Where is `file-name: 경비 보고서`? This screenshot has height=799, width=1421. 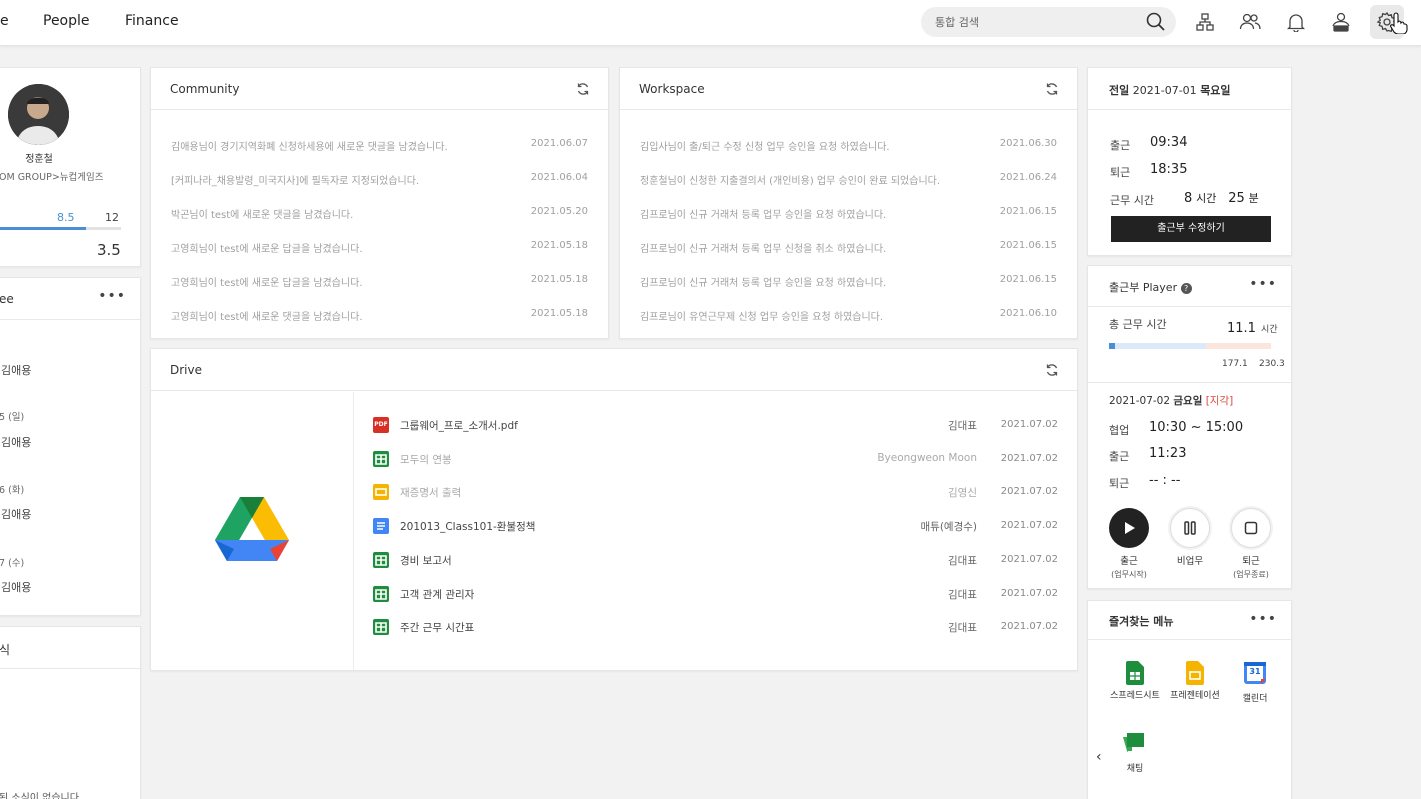 file-name: 경비 보고서 is located at coordinates (426, 560).